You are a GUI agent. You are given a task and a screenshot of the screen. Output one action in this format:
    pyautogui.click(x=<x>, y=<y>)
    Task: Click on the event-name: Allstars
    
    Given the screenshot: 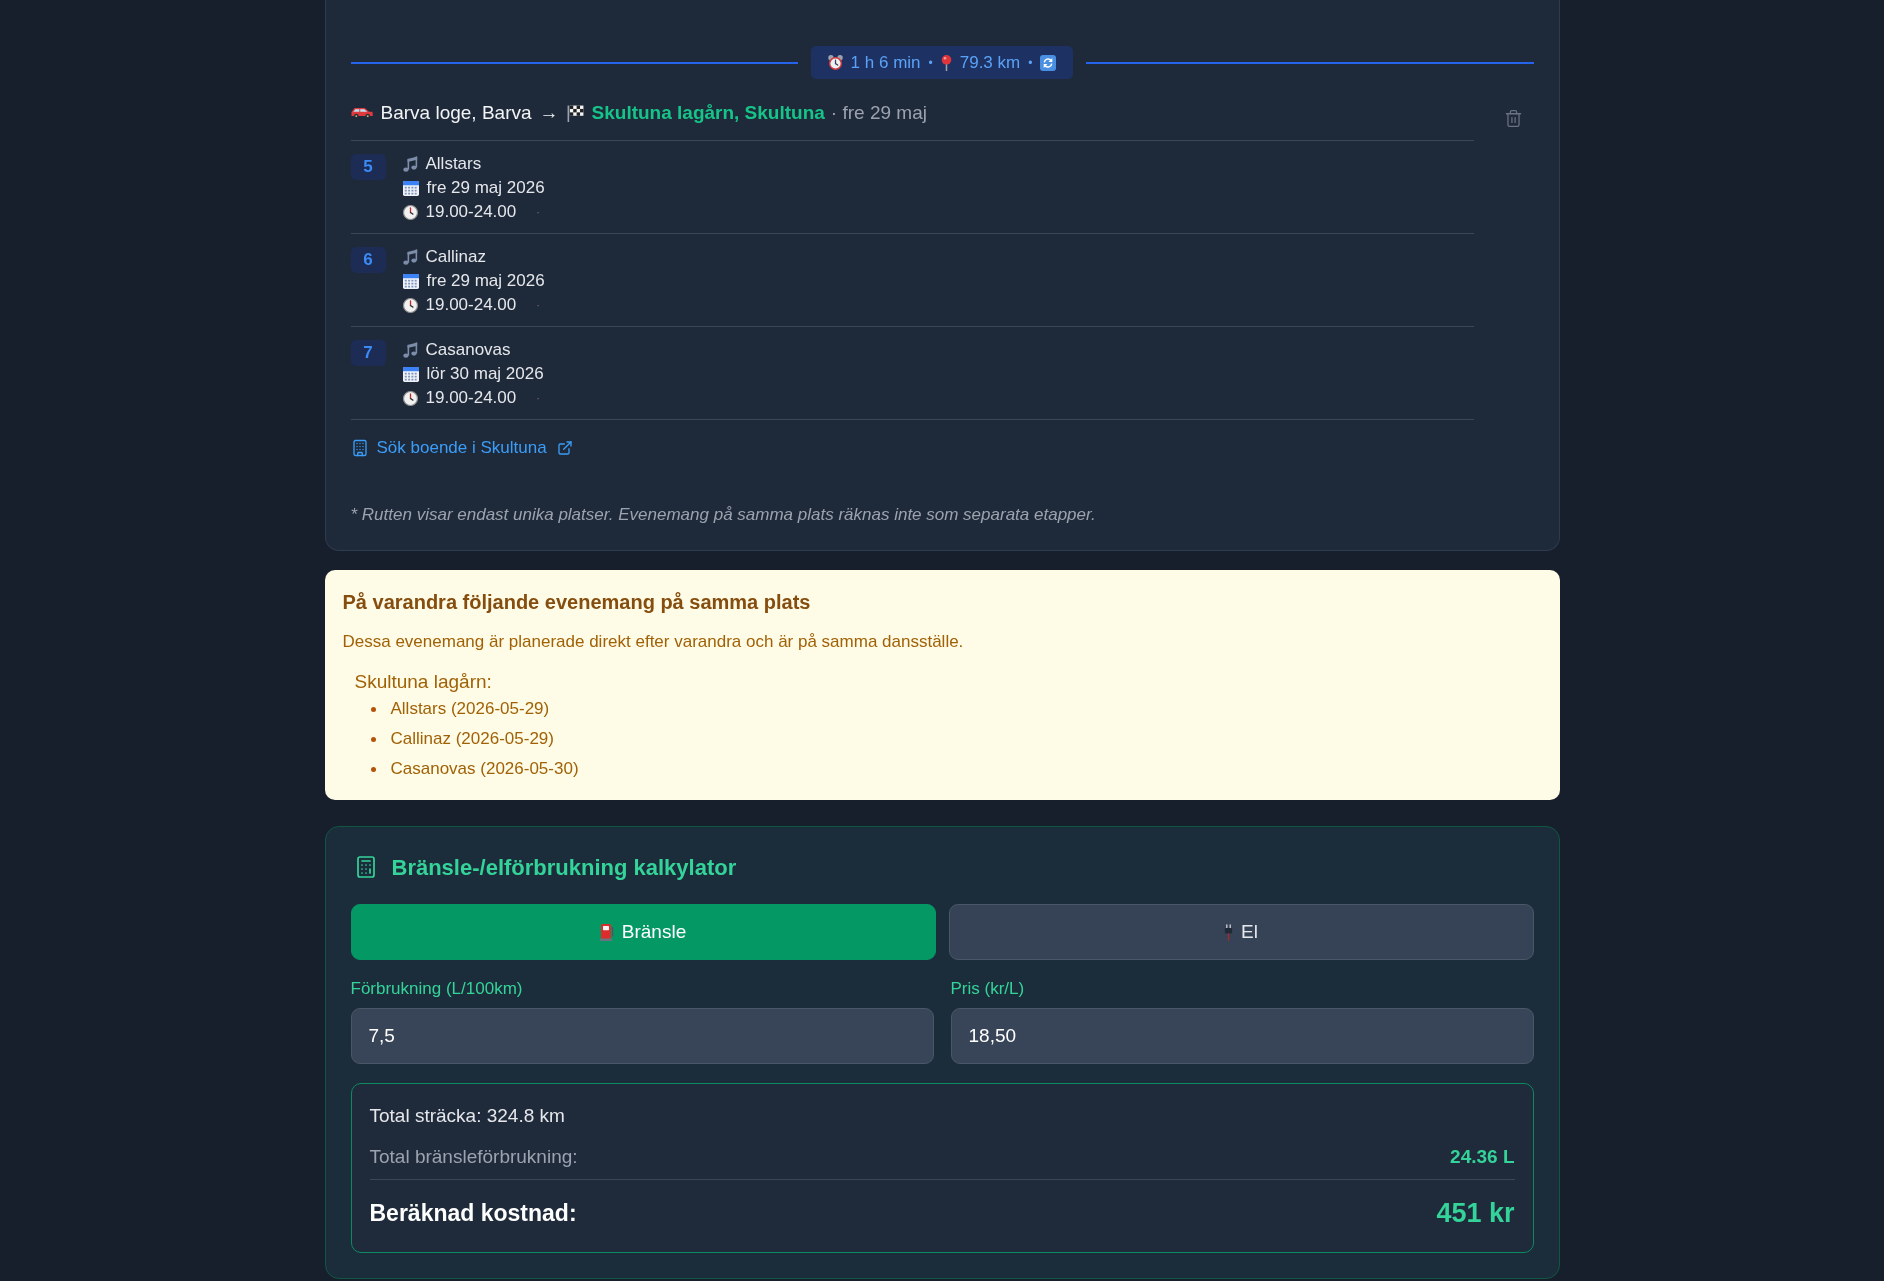 What is the action you would take?
    pyautogui.click(x=453, y=164)
    